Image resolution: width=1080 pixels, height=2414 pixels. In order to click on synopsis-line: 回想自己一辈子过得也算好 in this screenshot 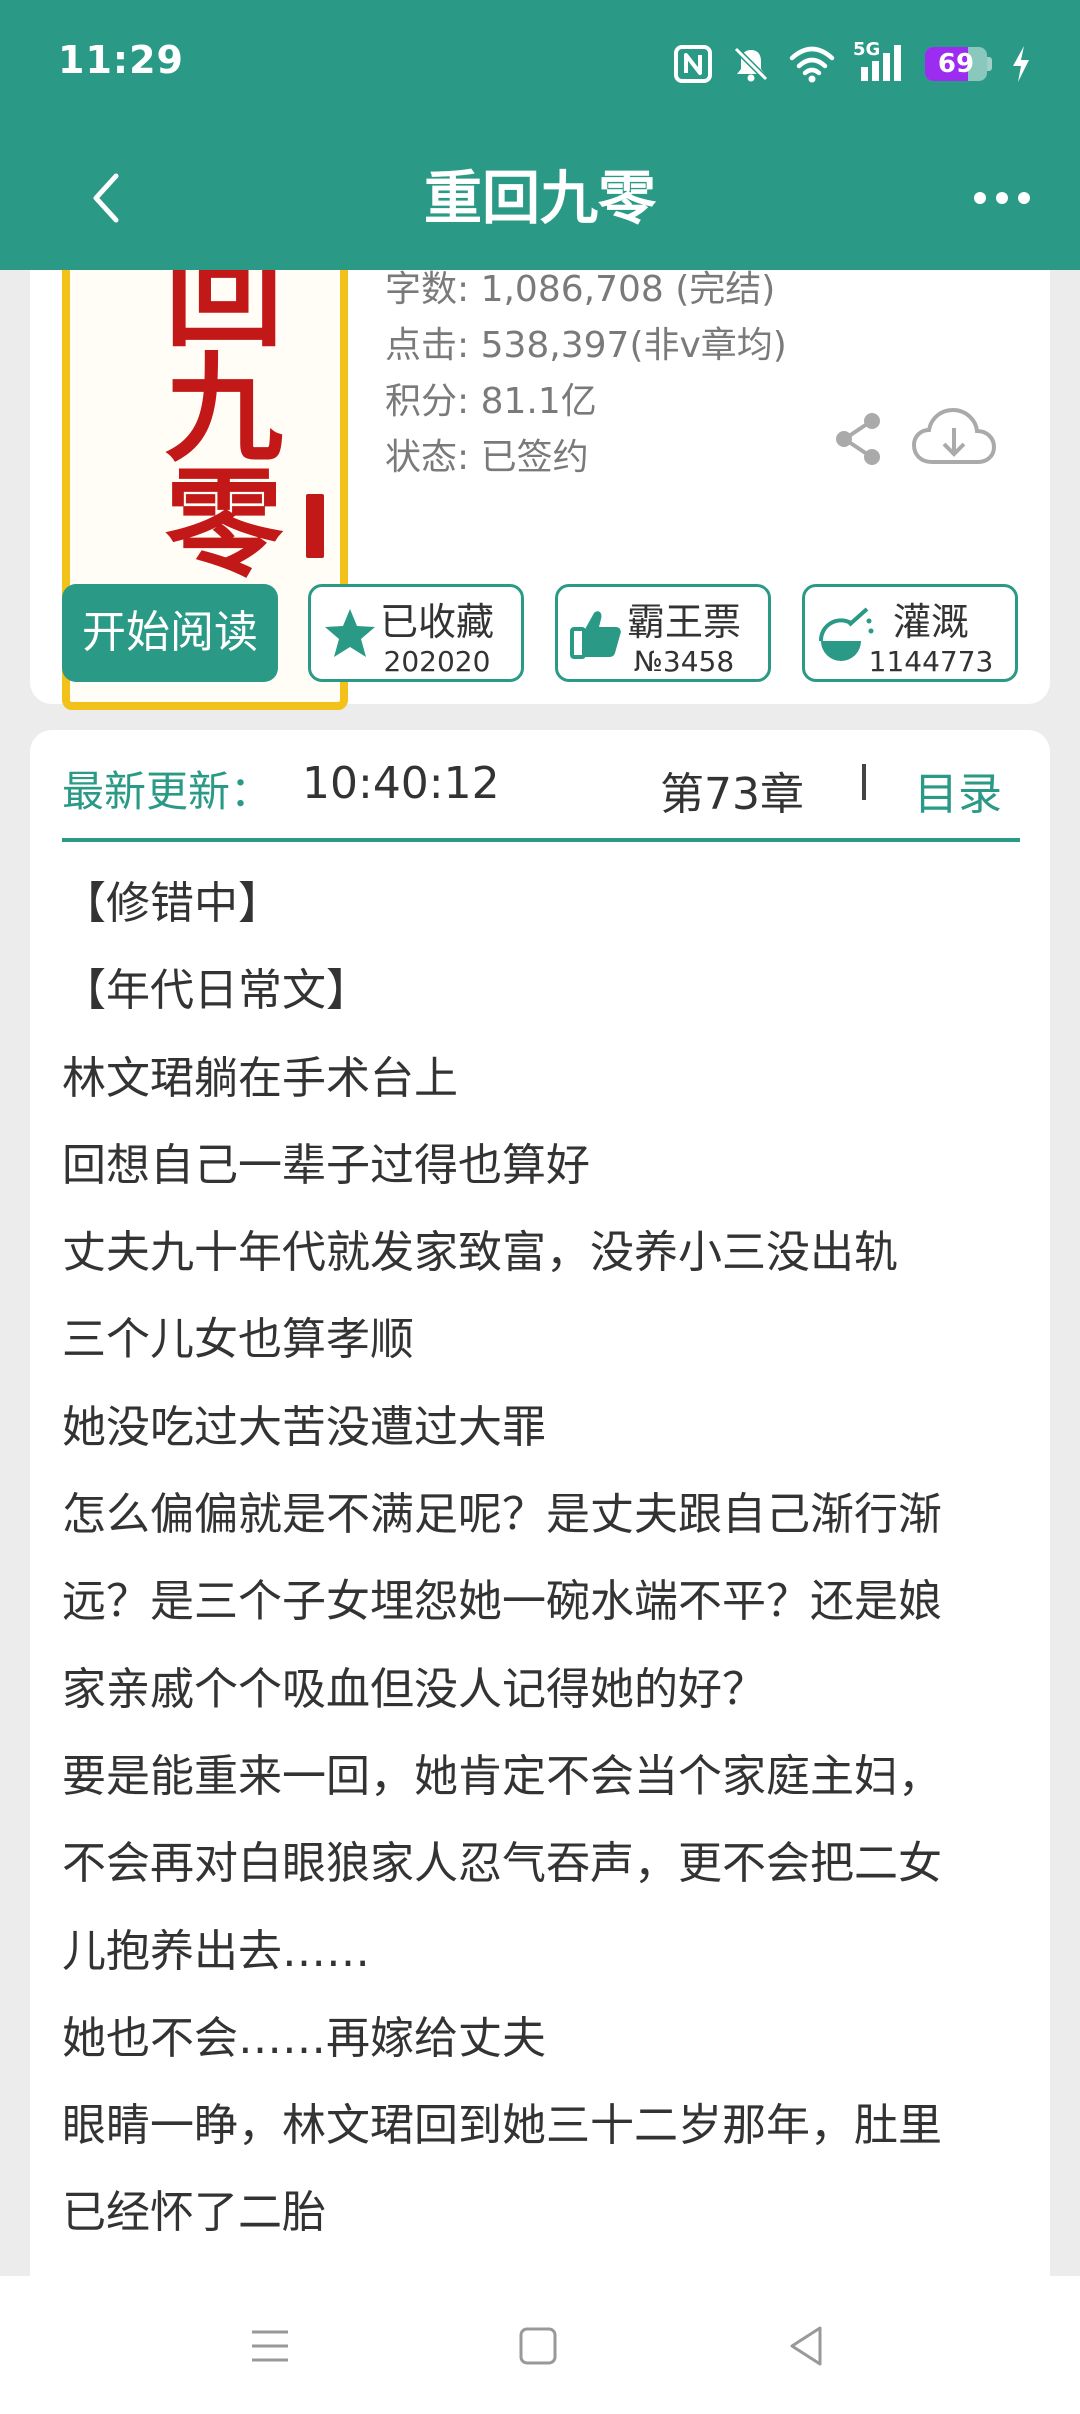, I will do `click(326, 1165)`.